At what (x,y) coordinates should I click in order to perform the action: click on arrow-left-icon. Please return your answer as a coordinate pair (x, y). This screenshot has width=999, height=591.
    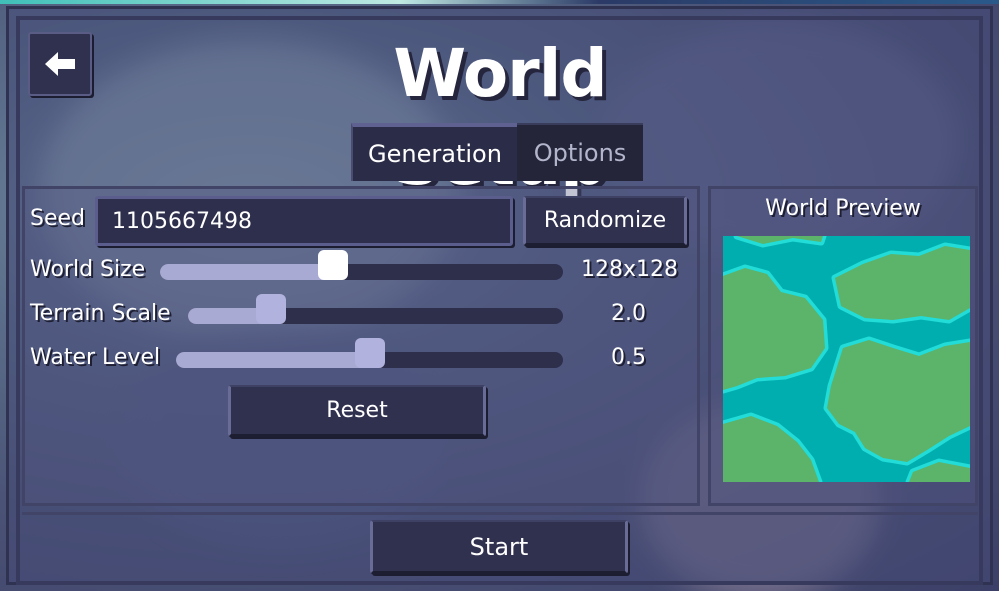
    Looking at the image, I should click on (60, 64).